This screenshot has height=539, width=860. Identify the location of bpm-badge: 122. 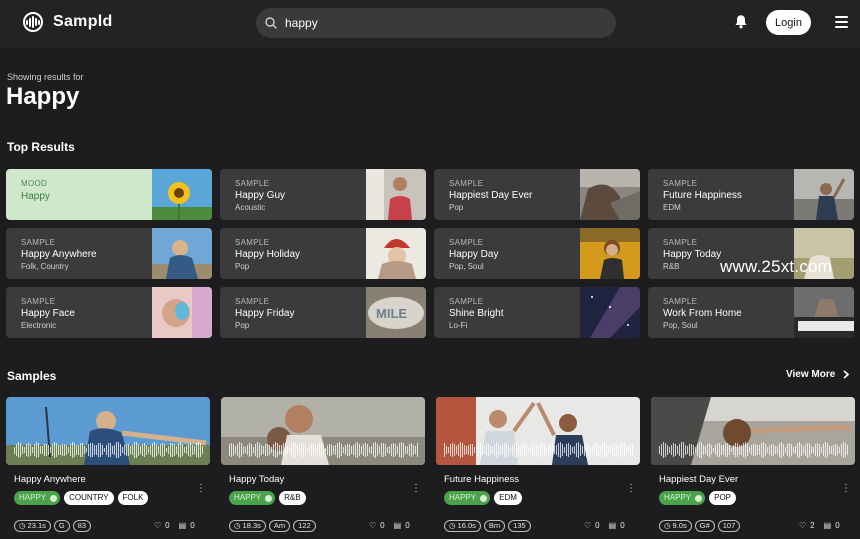
(304, 526).